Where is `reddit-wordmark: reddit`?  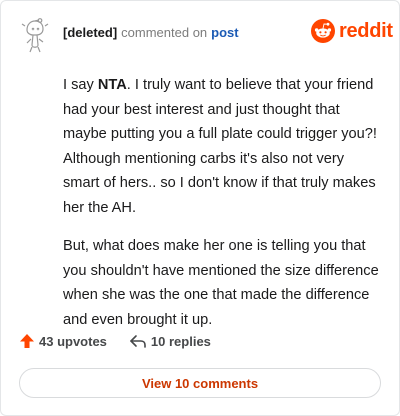
reddit-wordmark: reddit is located at coordinates (366, 31).